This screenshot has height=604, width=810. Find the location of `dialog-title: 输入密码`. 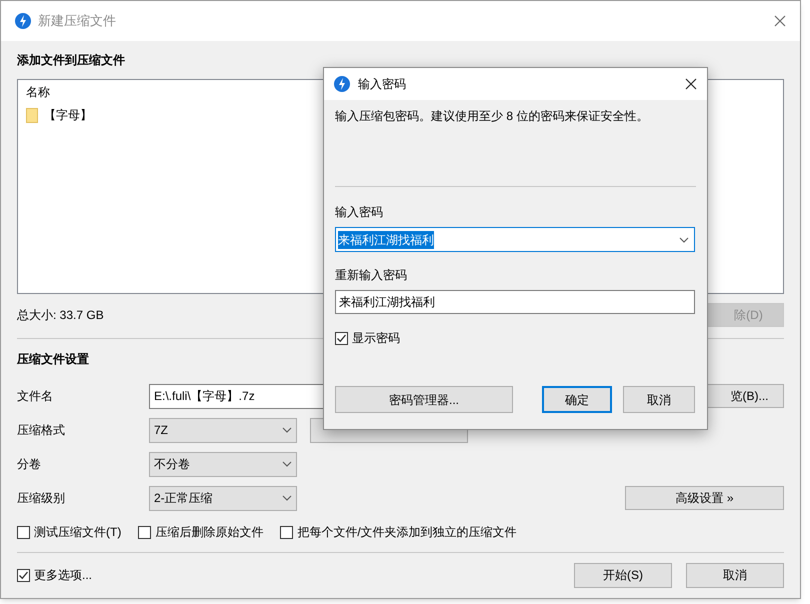

dialog-title: 输入密码 is located at coordinates (382, 84).